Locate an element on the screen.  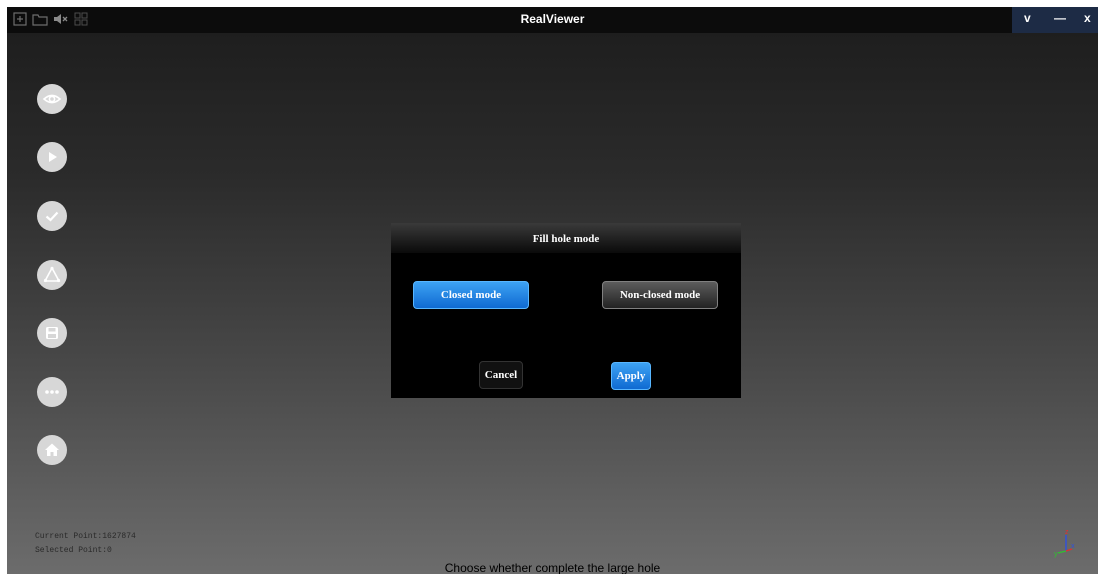
triangle-mesh-icon is located at coordinates (52, 274).